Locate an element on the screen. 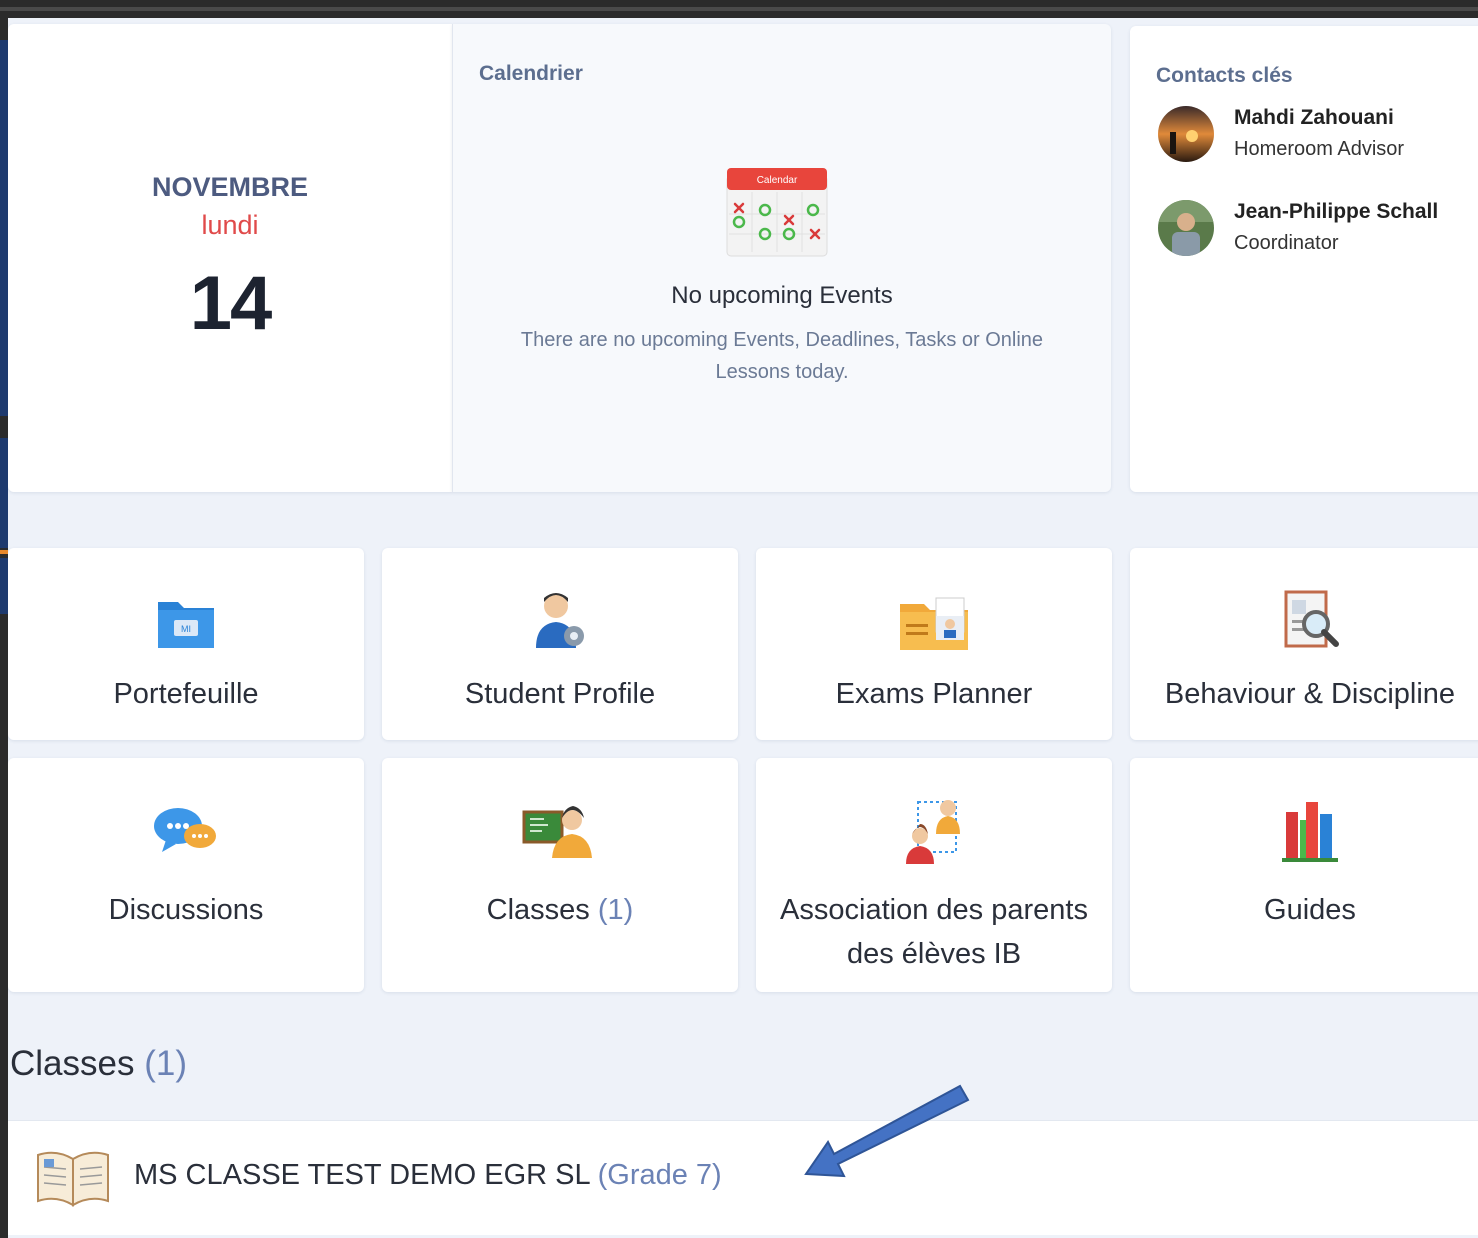  tile-classes: Classes (1) is located at coordinates (560, 875).